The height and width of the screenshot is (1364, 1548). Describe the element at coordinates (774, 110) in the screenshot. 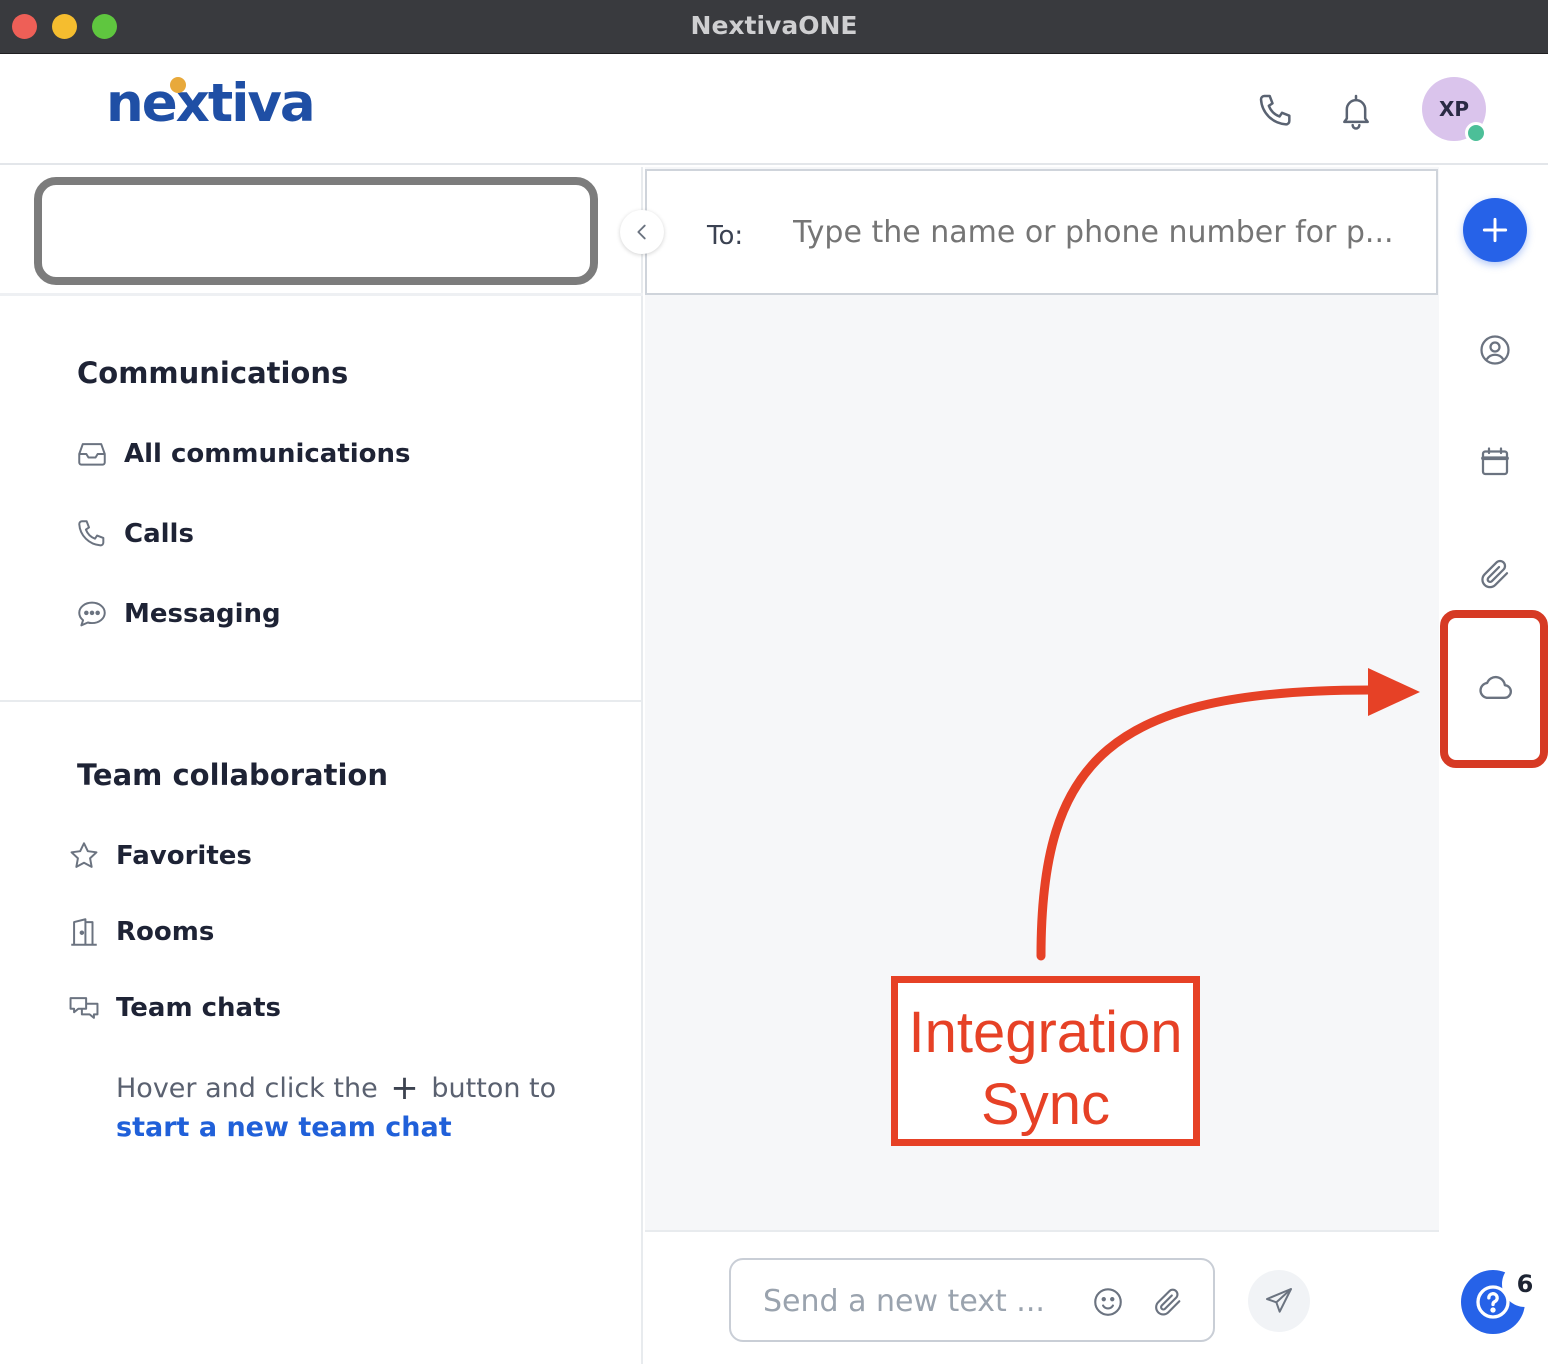

I see `app-header: nextiva XP` at that location.